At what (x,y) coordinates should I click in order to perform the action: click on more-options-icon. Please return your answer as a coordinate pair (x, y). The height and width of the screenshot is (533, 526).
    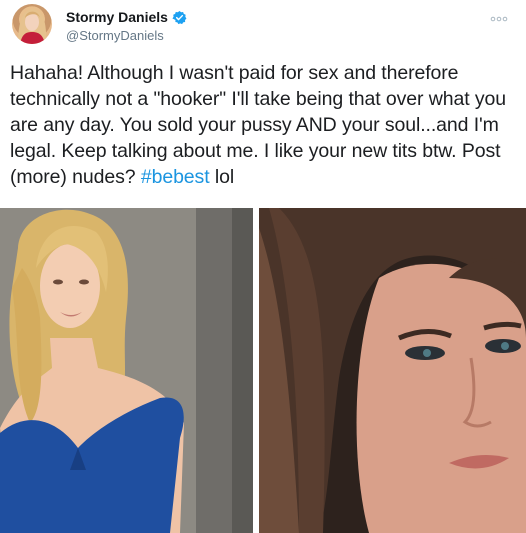
    Looking at the image, I should click on (499, 19).